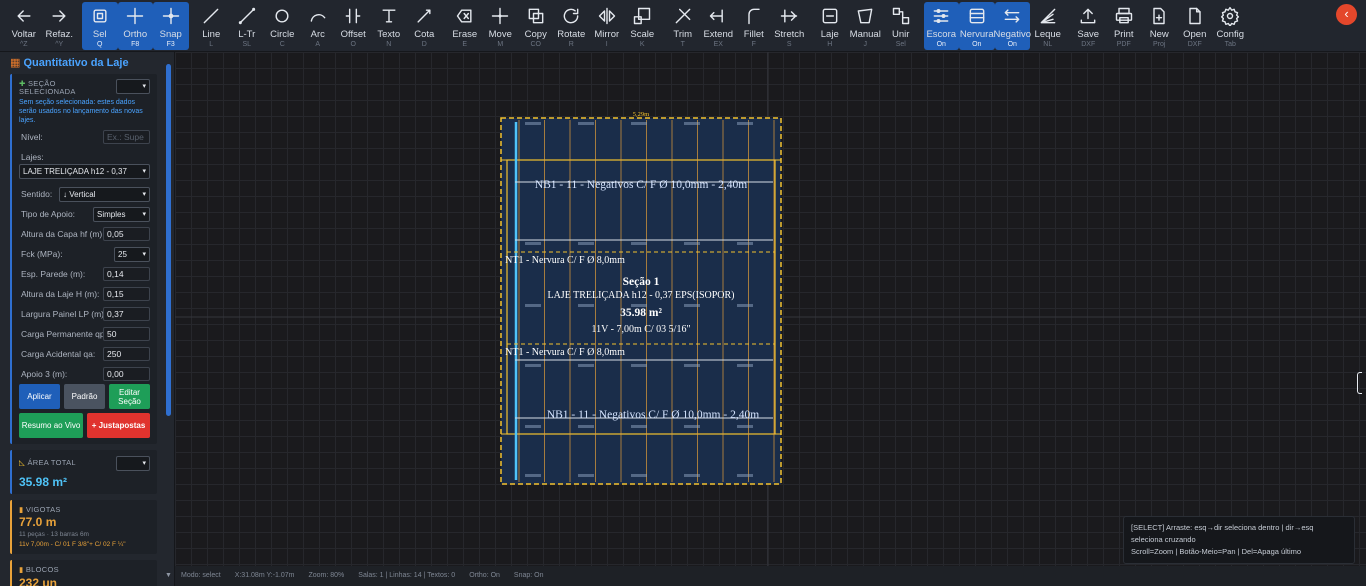 This screenshot has height=586, width=1366. Describe the element at coordinates (1048, 16) in the screenshot. I see `fan-icon` at that location.